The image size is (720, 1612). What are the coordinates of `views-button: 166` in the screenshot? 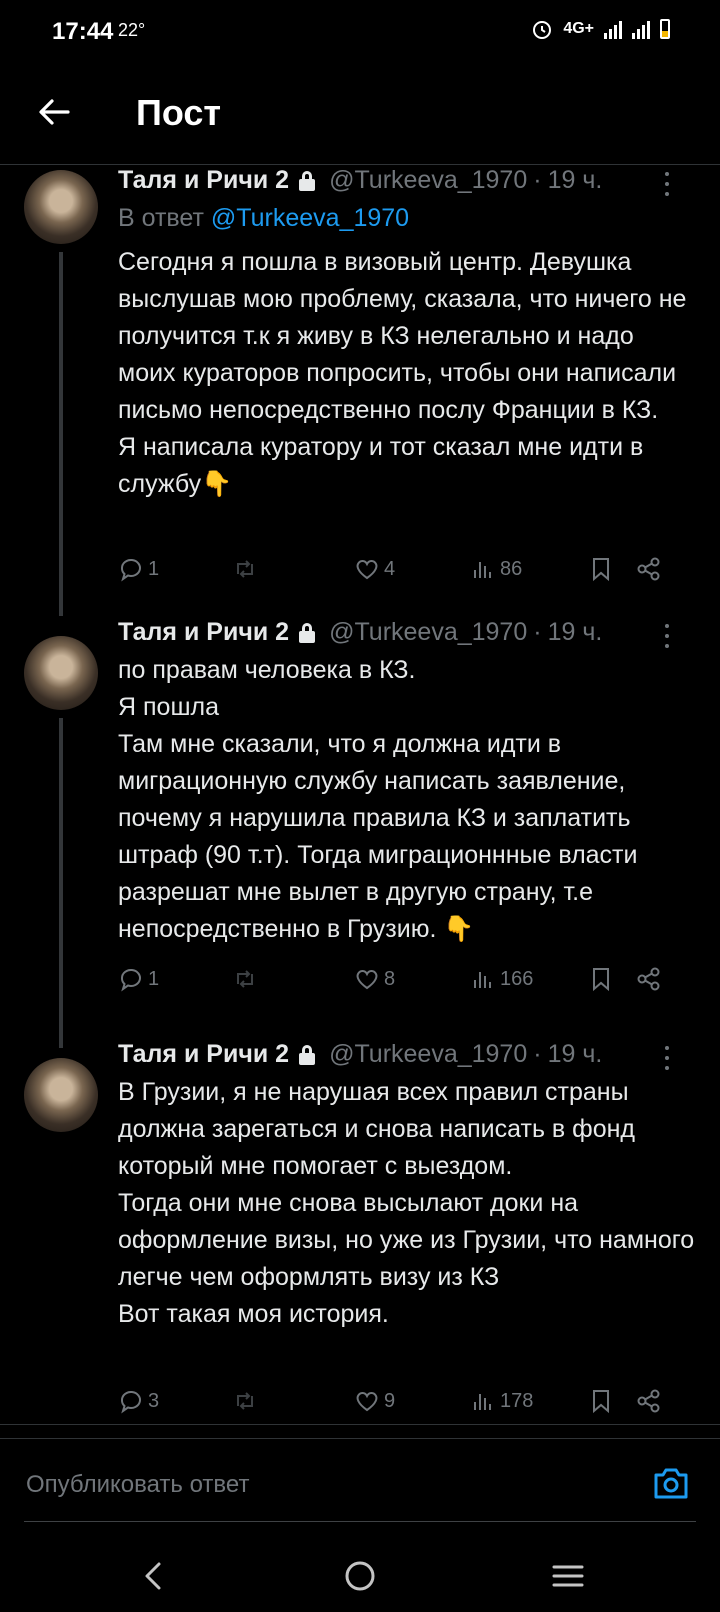 It's located at (501, 979).